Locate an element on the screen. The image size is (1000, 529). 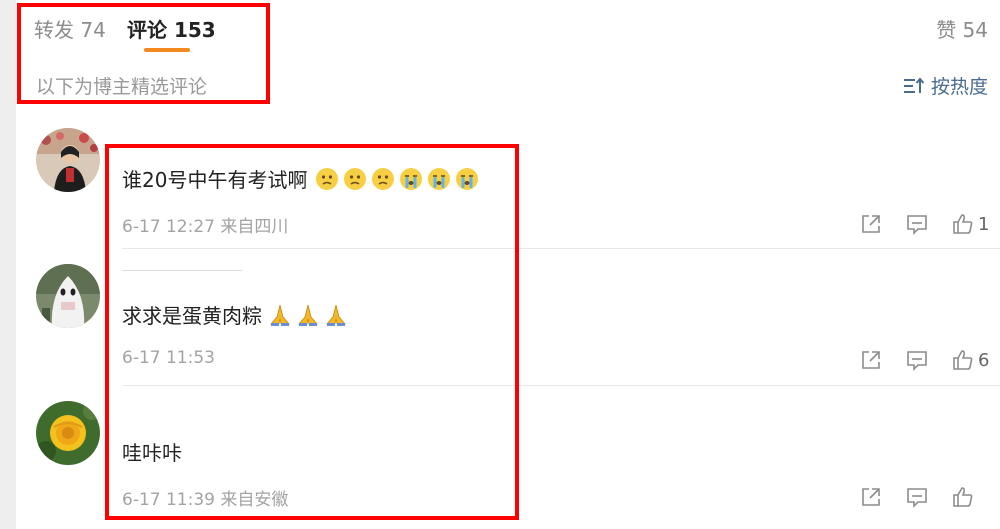
like-count: 6 is located at coordinates (984, 360).